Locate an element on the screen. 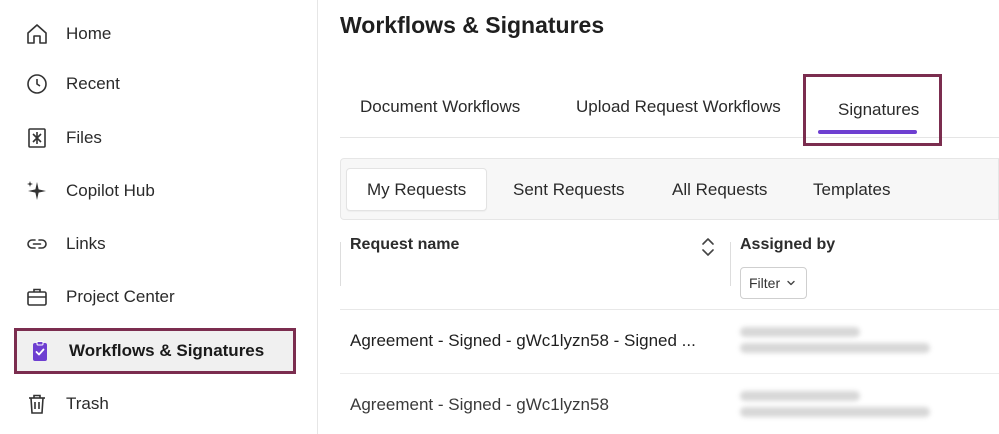  tab-upload-request-workflows: Upload Request Workflows is located at coordinates (678, 107).